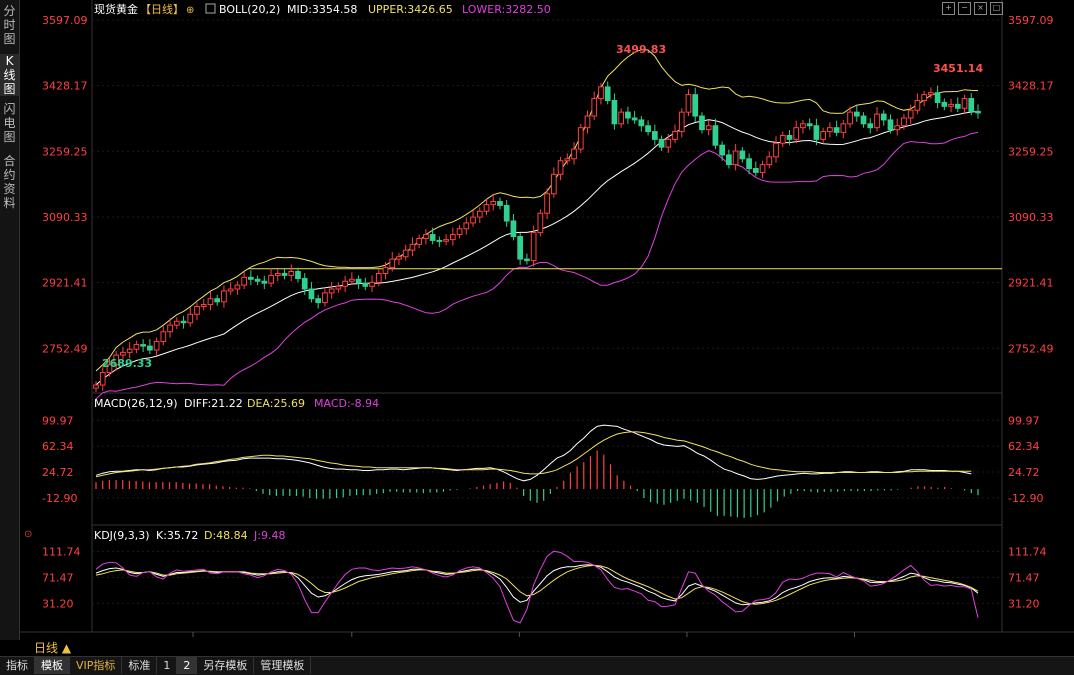 This screenshot has width=1074, height=675. Describe the element at coordinates (1031, 283) in the screenshot. I see `main-ytick-right: 2921.41` at that location.